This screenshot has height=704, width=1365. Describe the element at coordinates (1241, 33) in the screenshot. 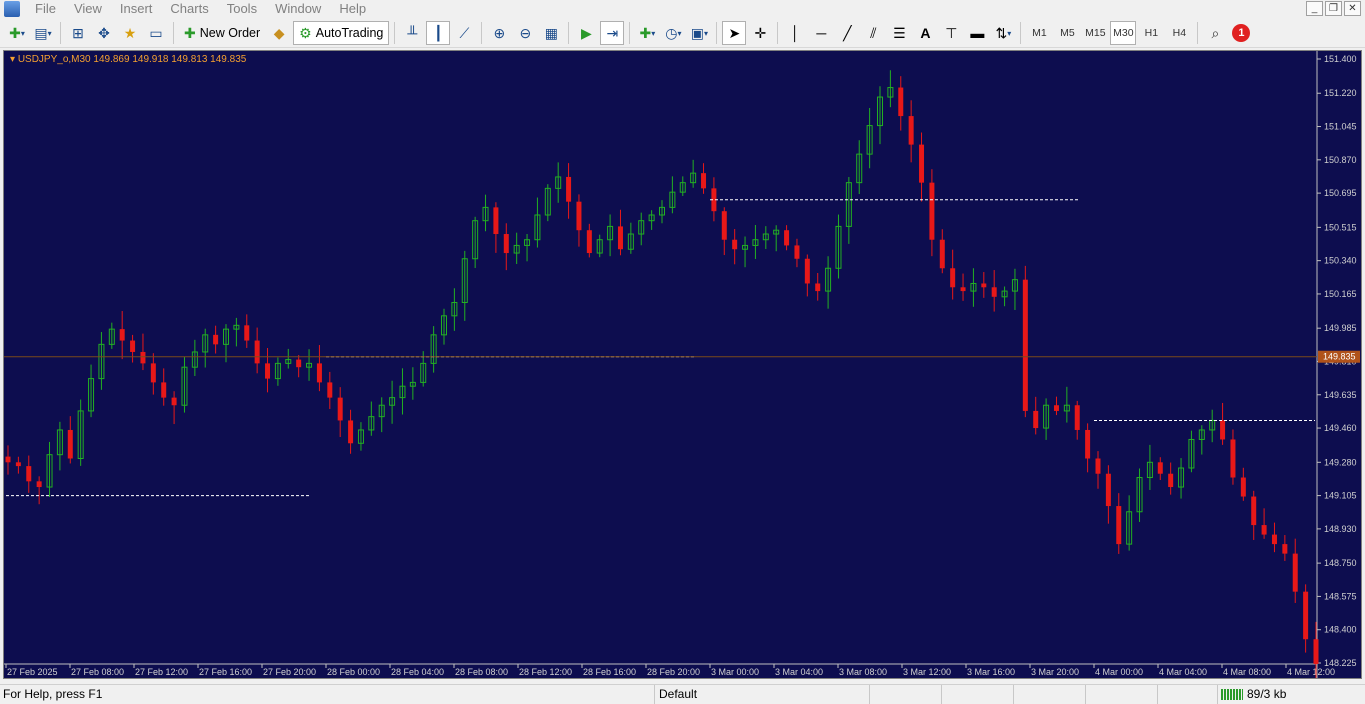

I see `notifications-button: 1` at that location.